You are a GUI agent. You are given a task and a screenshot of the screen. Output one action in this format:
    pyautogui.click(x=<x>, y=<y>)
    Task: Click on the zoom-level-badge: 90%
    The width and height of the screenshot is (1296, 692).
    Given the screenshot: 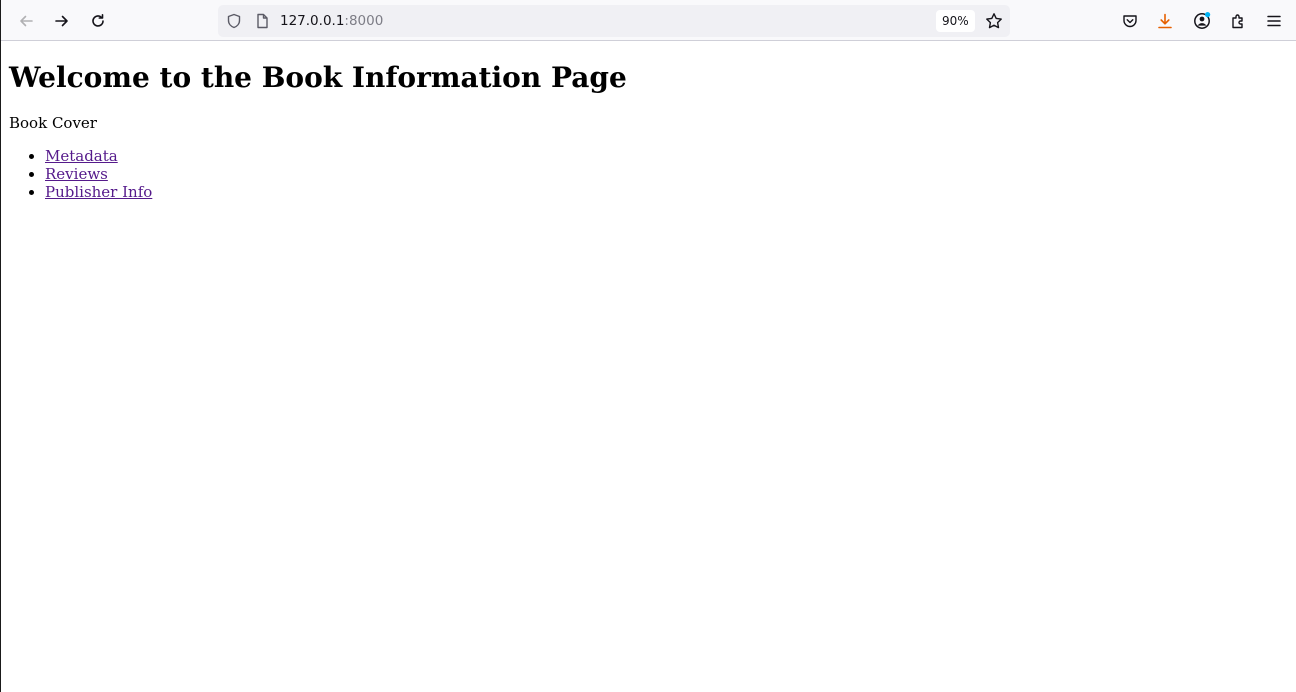 What is the action you would take?
    pyautogui.click(x=955, y=21)
    